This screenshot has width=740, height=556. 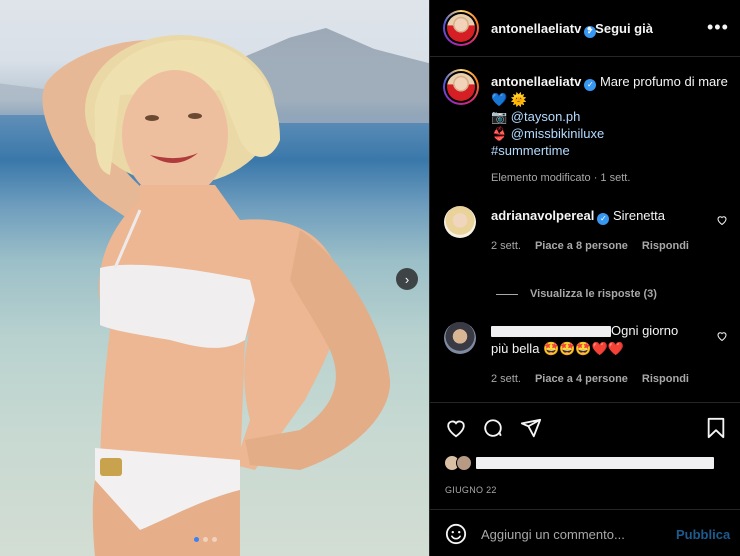 What do you see at coordinates (576, 534) in the screenshot?
I see `comment-input` at bounding box center [576, 534].